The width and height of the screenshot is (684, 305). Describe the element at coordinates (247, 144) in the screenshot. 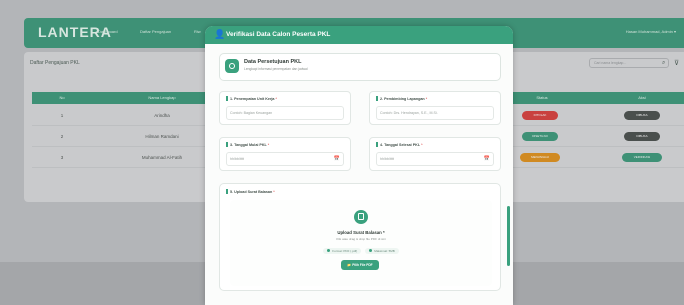

I see `tgl-mulai-label: 3. Tanggal Mulai PKL *` at that location.